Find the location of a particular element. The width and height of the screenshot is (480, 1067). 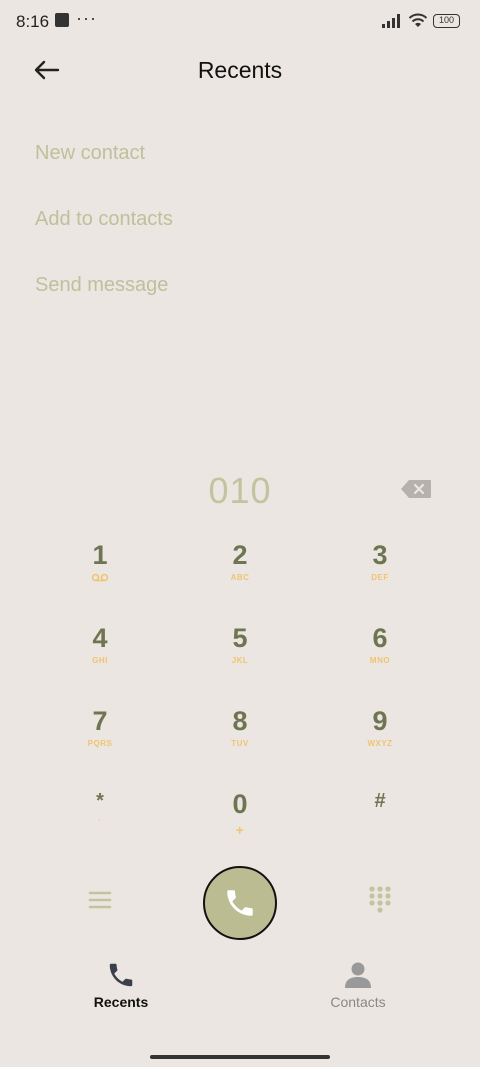

key-letters: JKL is located at coordinates (240, 660).